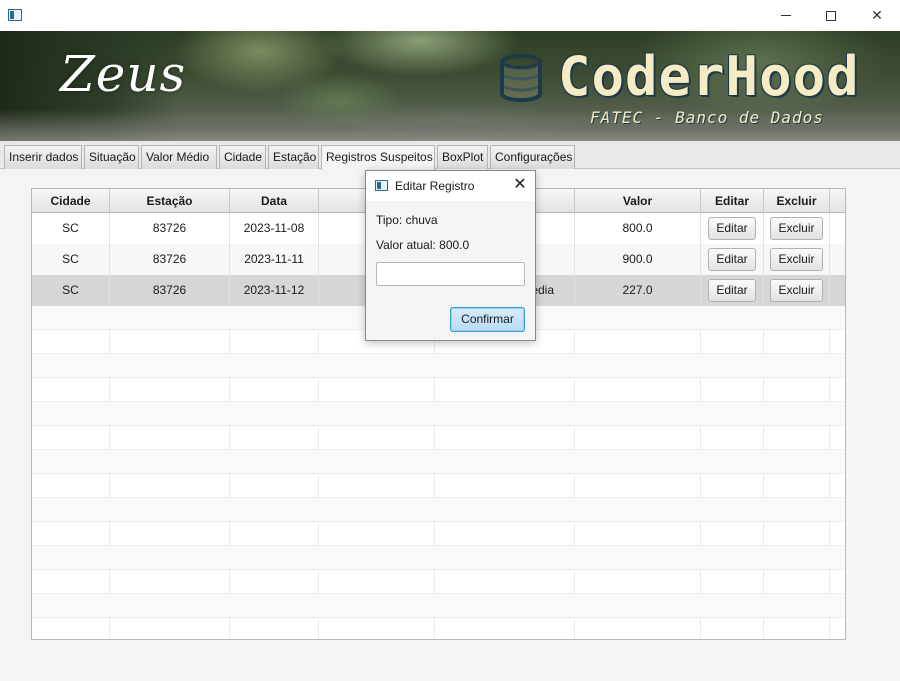  Describe the element at coordinates (638, 228) in the screenshot. I see `cell-valor: 800.0` at that location.